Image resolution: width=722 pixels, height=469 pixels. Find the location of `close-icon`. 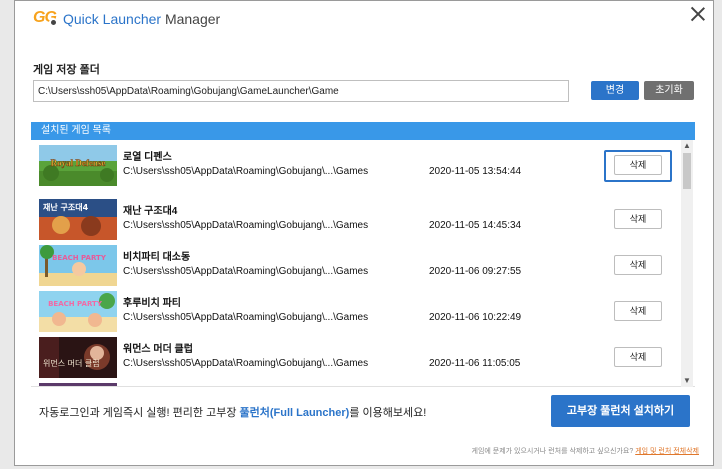

close-icon is located at coordinates (698, 14).